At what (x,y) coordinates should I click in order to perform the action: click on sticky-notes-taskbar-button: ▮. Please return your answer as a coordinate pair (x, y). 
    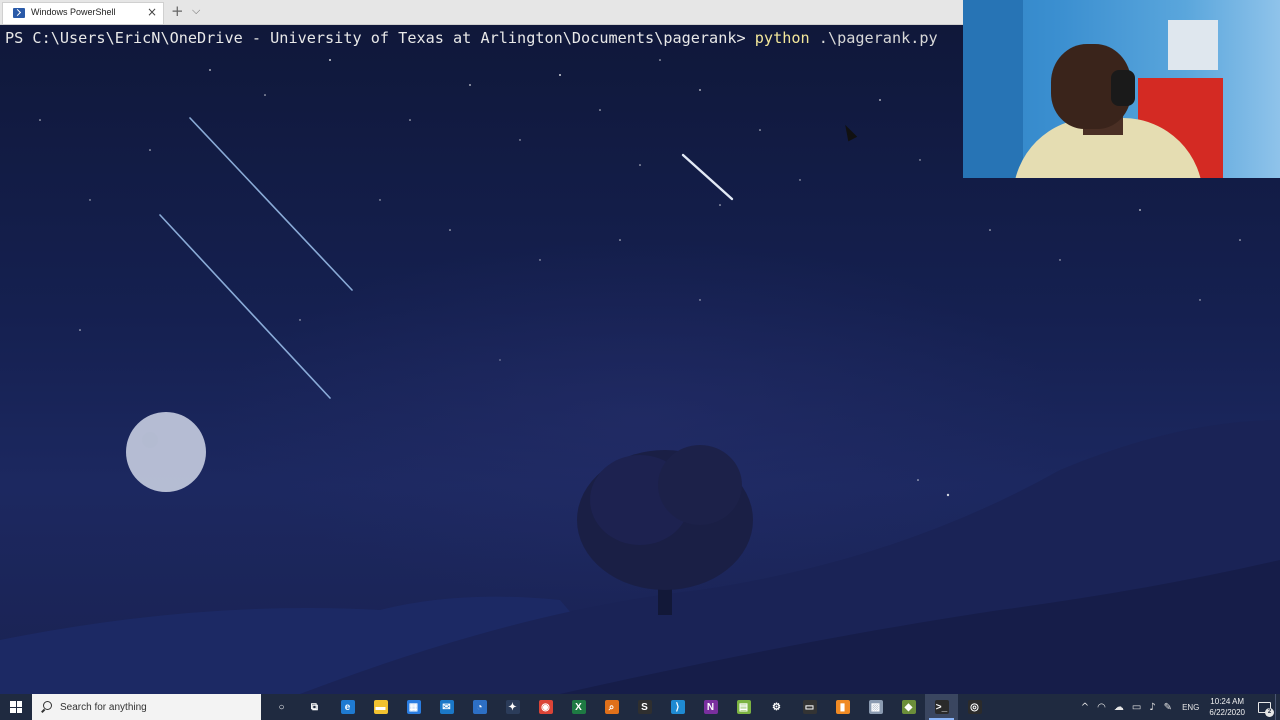
    Looking at the image, I should click on (842, 707).